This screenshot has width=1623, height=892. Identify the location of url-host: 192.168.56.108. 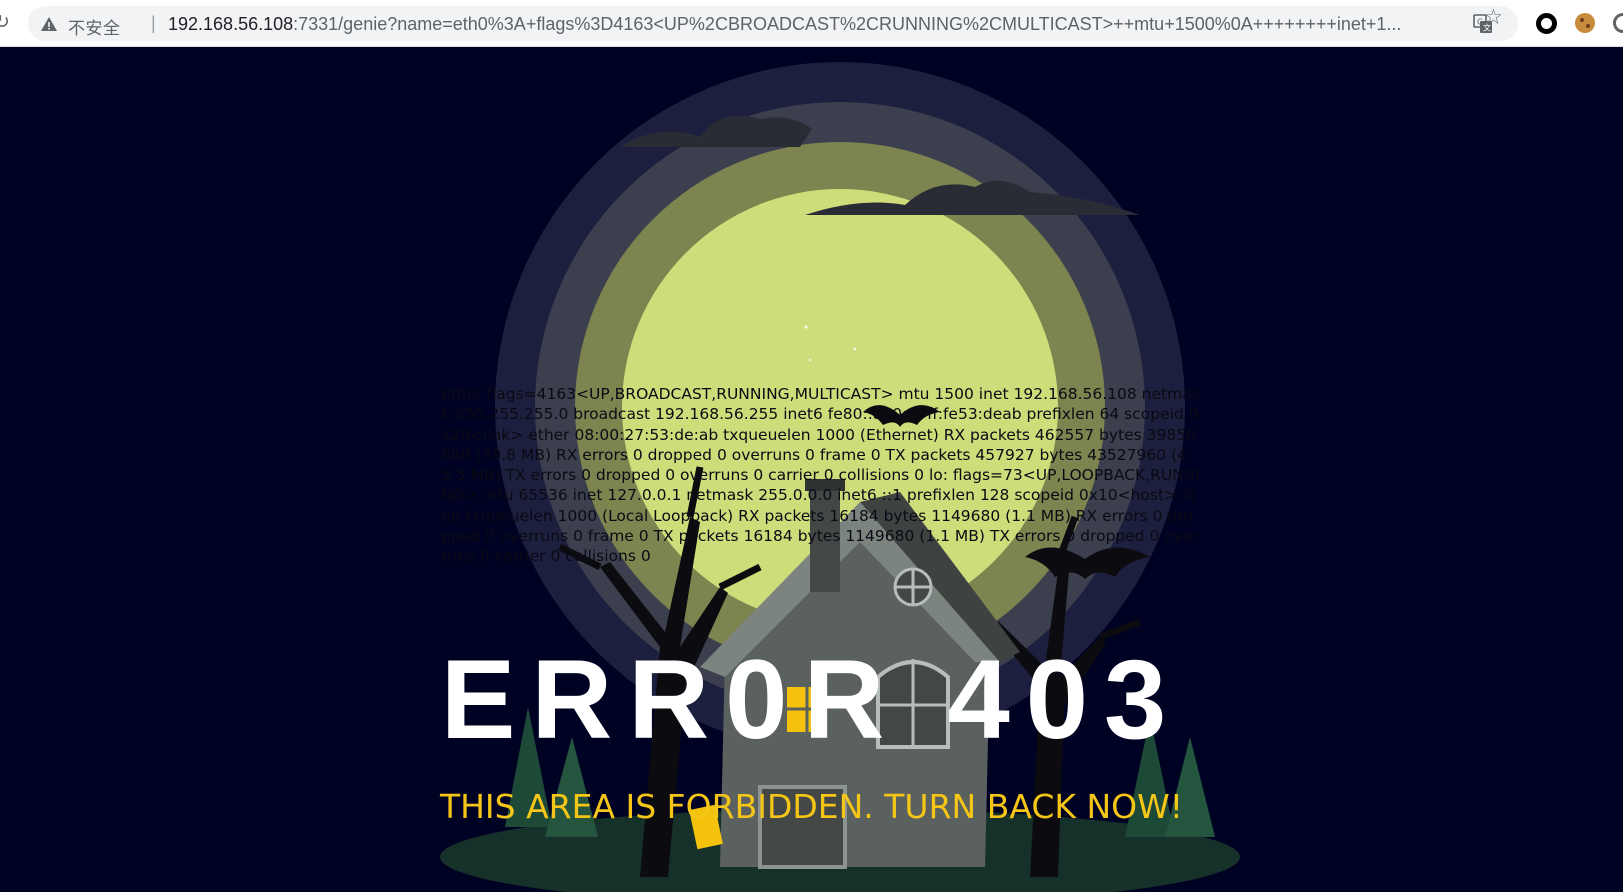
(231, 24).